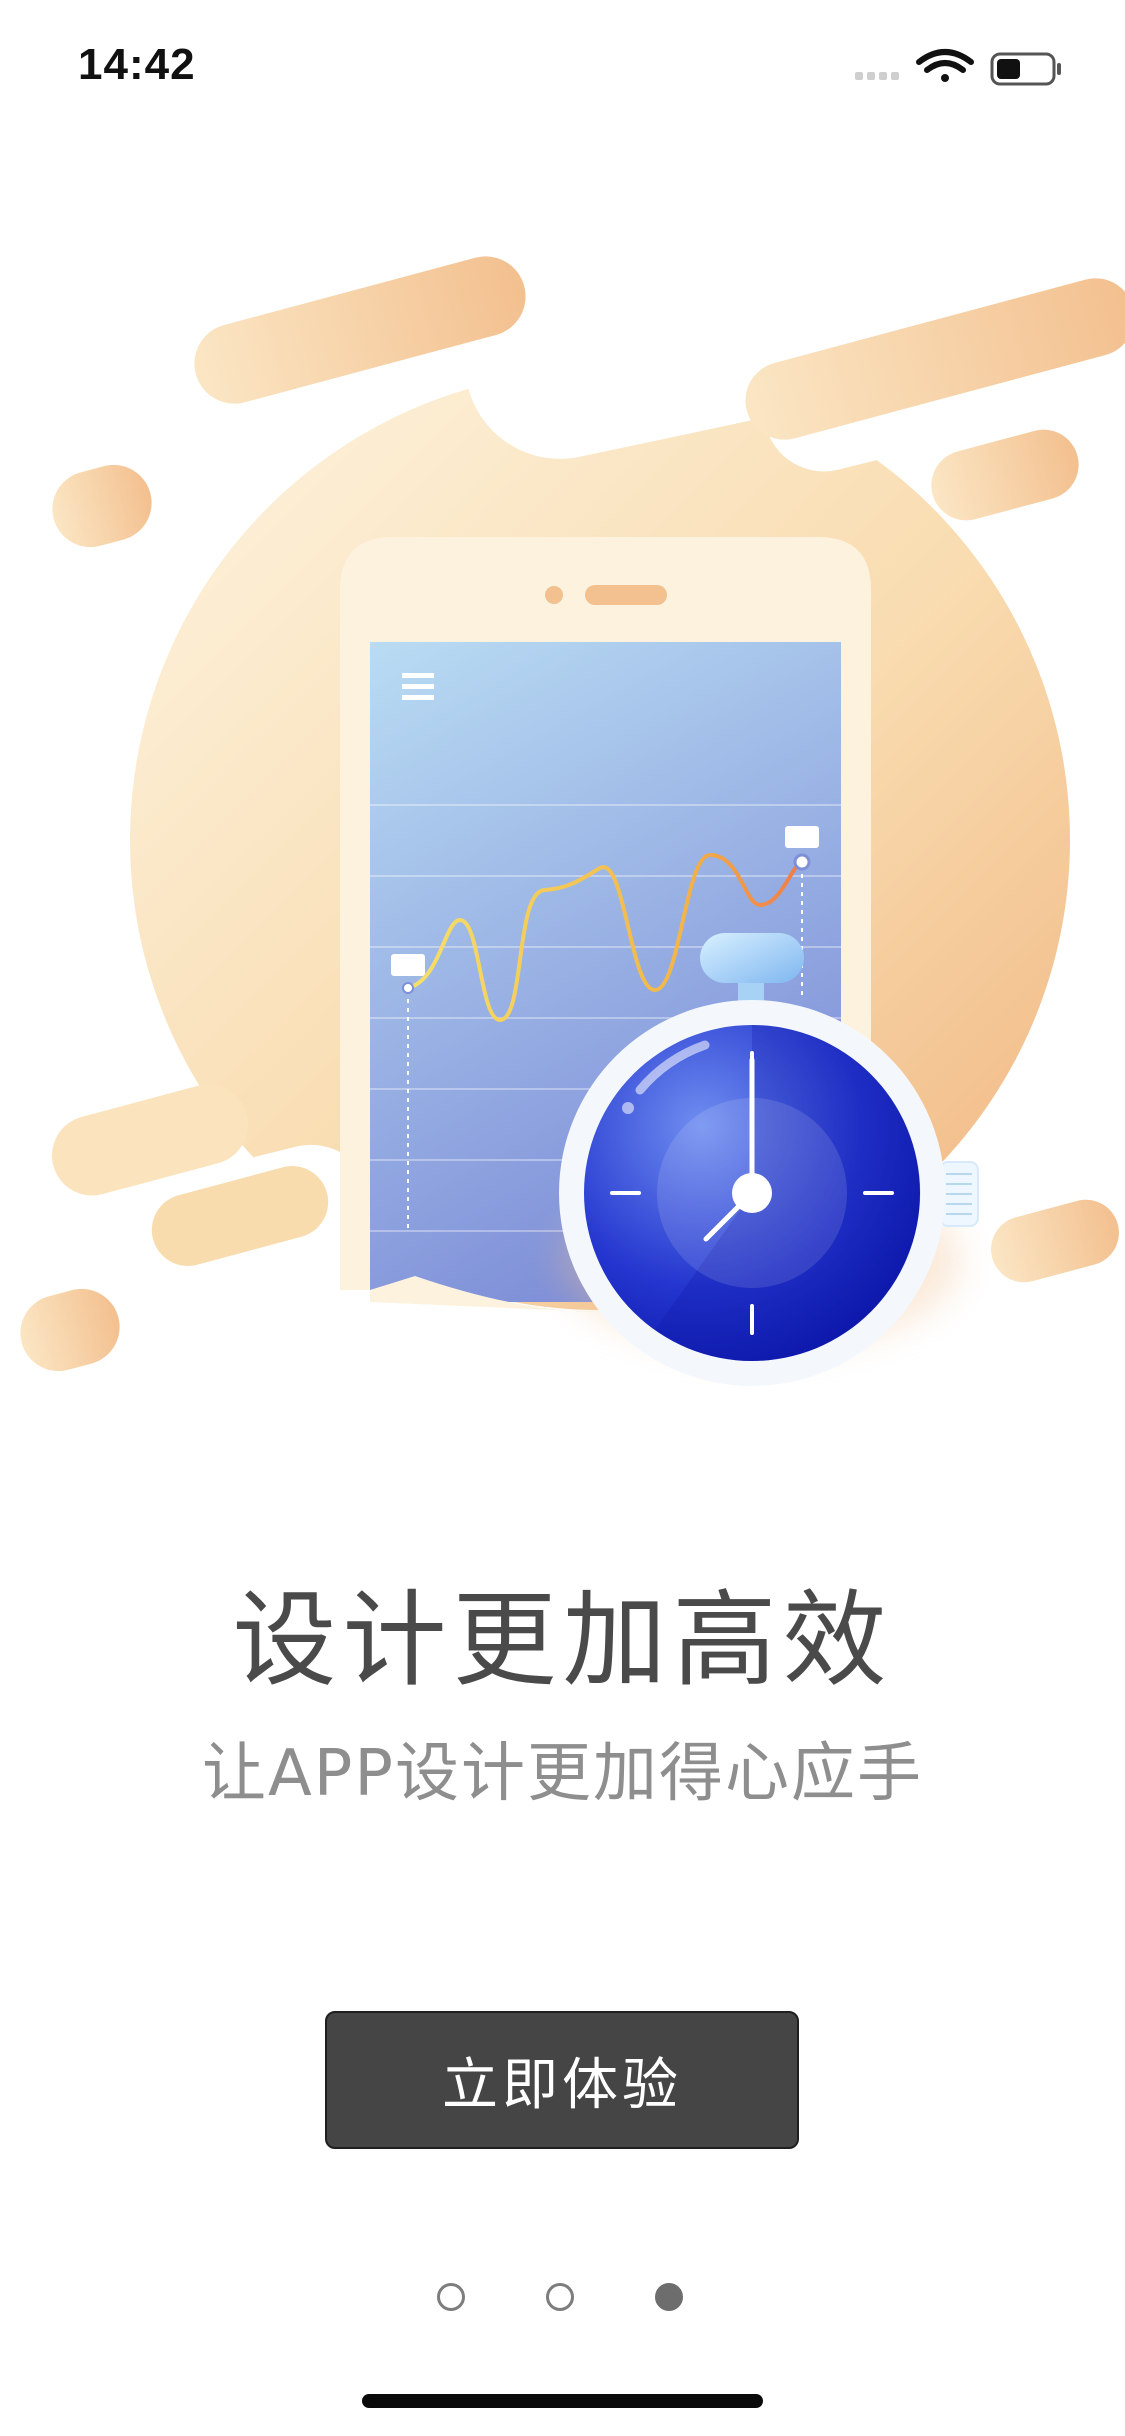 The image size is (1125, 2436). Describe the element at coordinates (877, 76) in the screenshot. I see `signal-icon` at that location.